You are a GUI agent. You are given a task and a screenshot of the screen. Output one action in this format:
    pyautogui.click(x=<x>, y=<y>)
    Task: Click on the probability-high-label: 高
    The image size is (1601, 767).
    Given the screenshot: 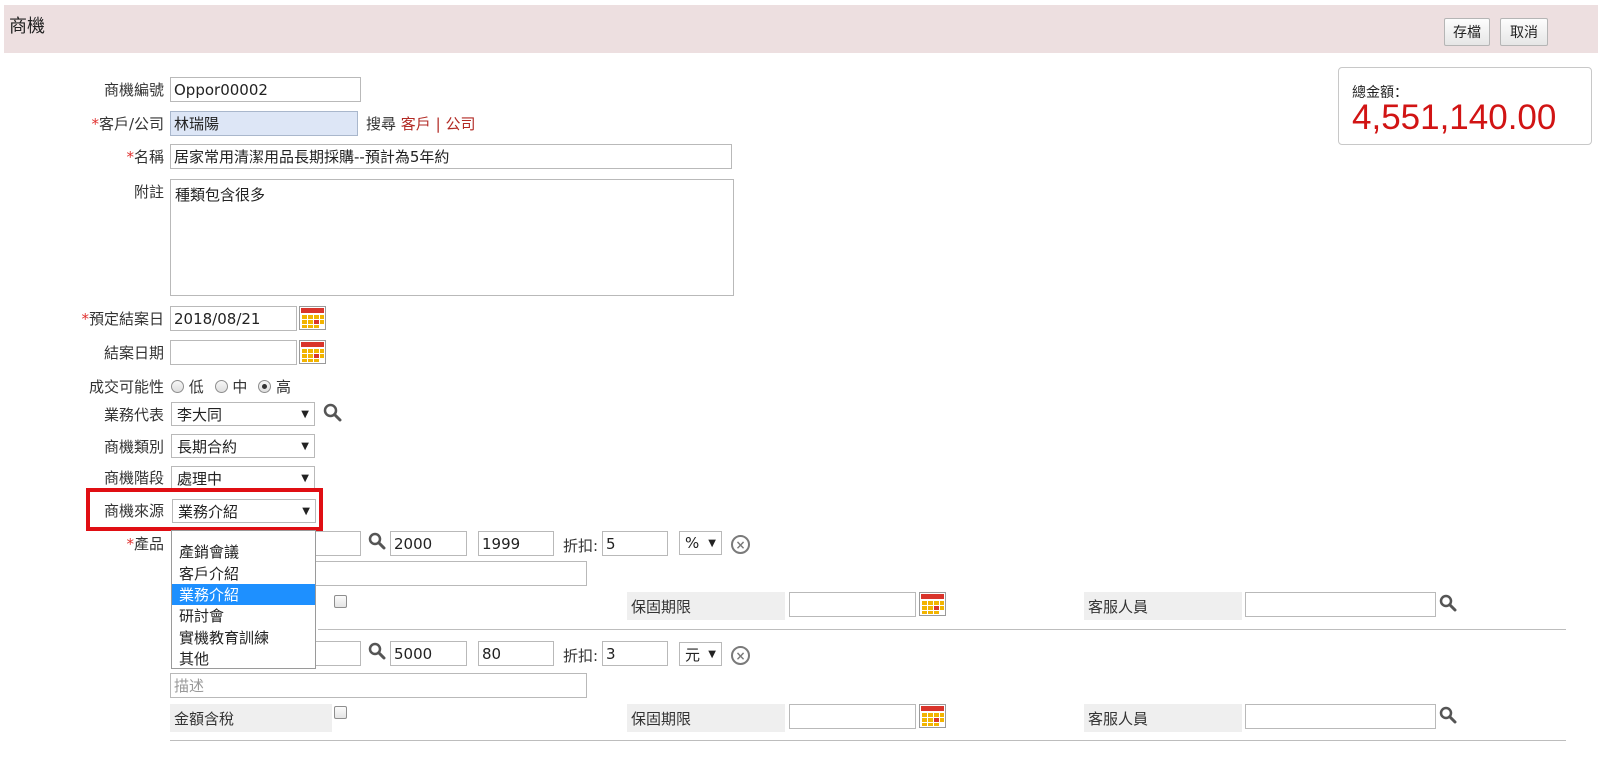 What is the action you would take?
    pyautogui.click(x=283, y=387)
    